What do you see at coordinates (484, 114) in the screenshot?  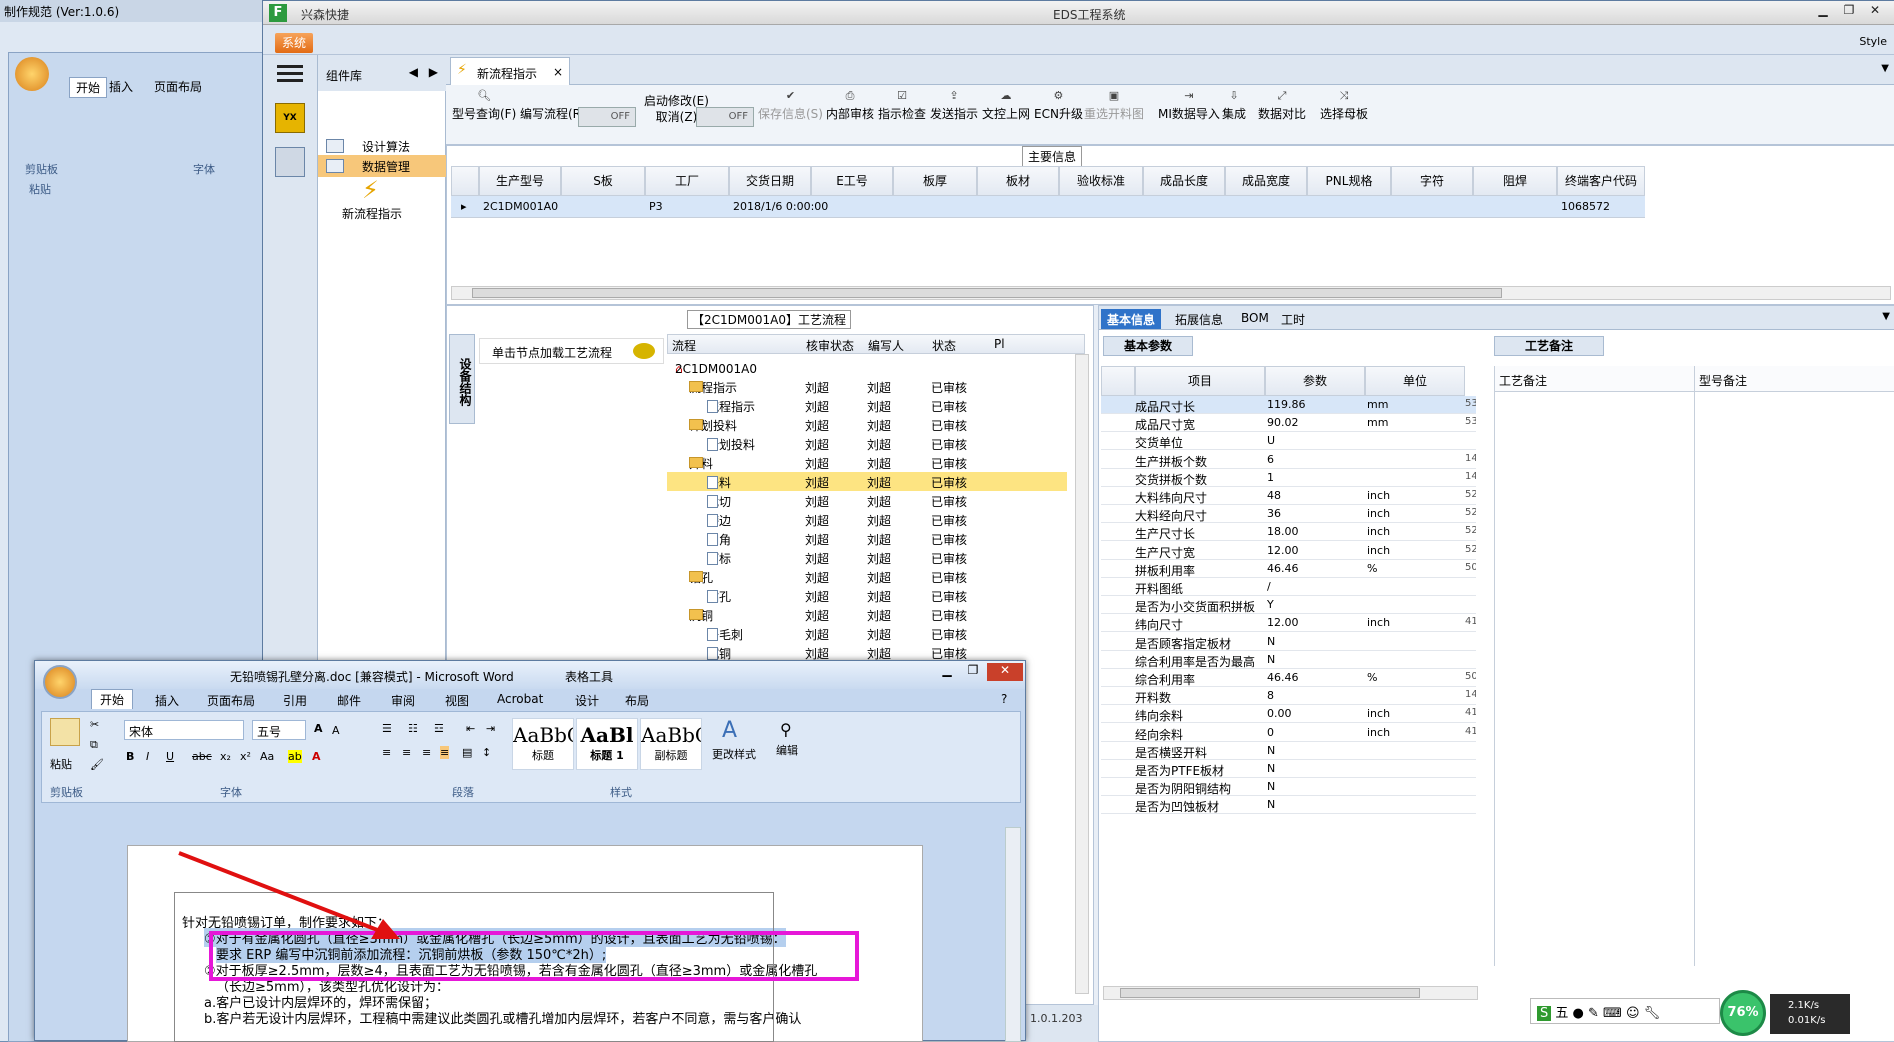 I see `type-query-button: 🔍︎ 型号查询(F)` at bounding box center [484, 114].